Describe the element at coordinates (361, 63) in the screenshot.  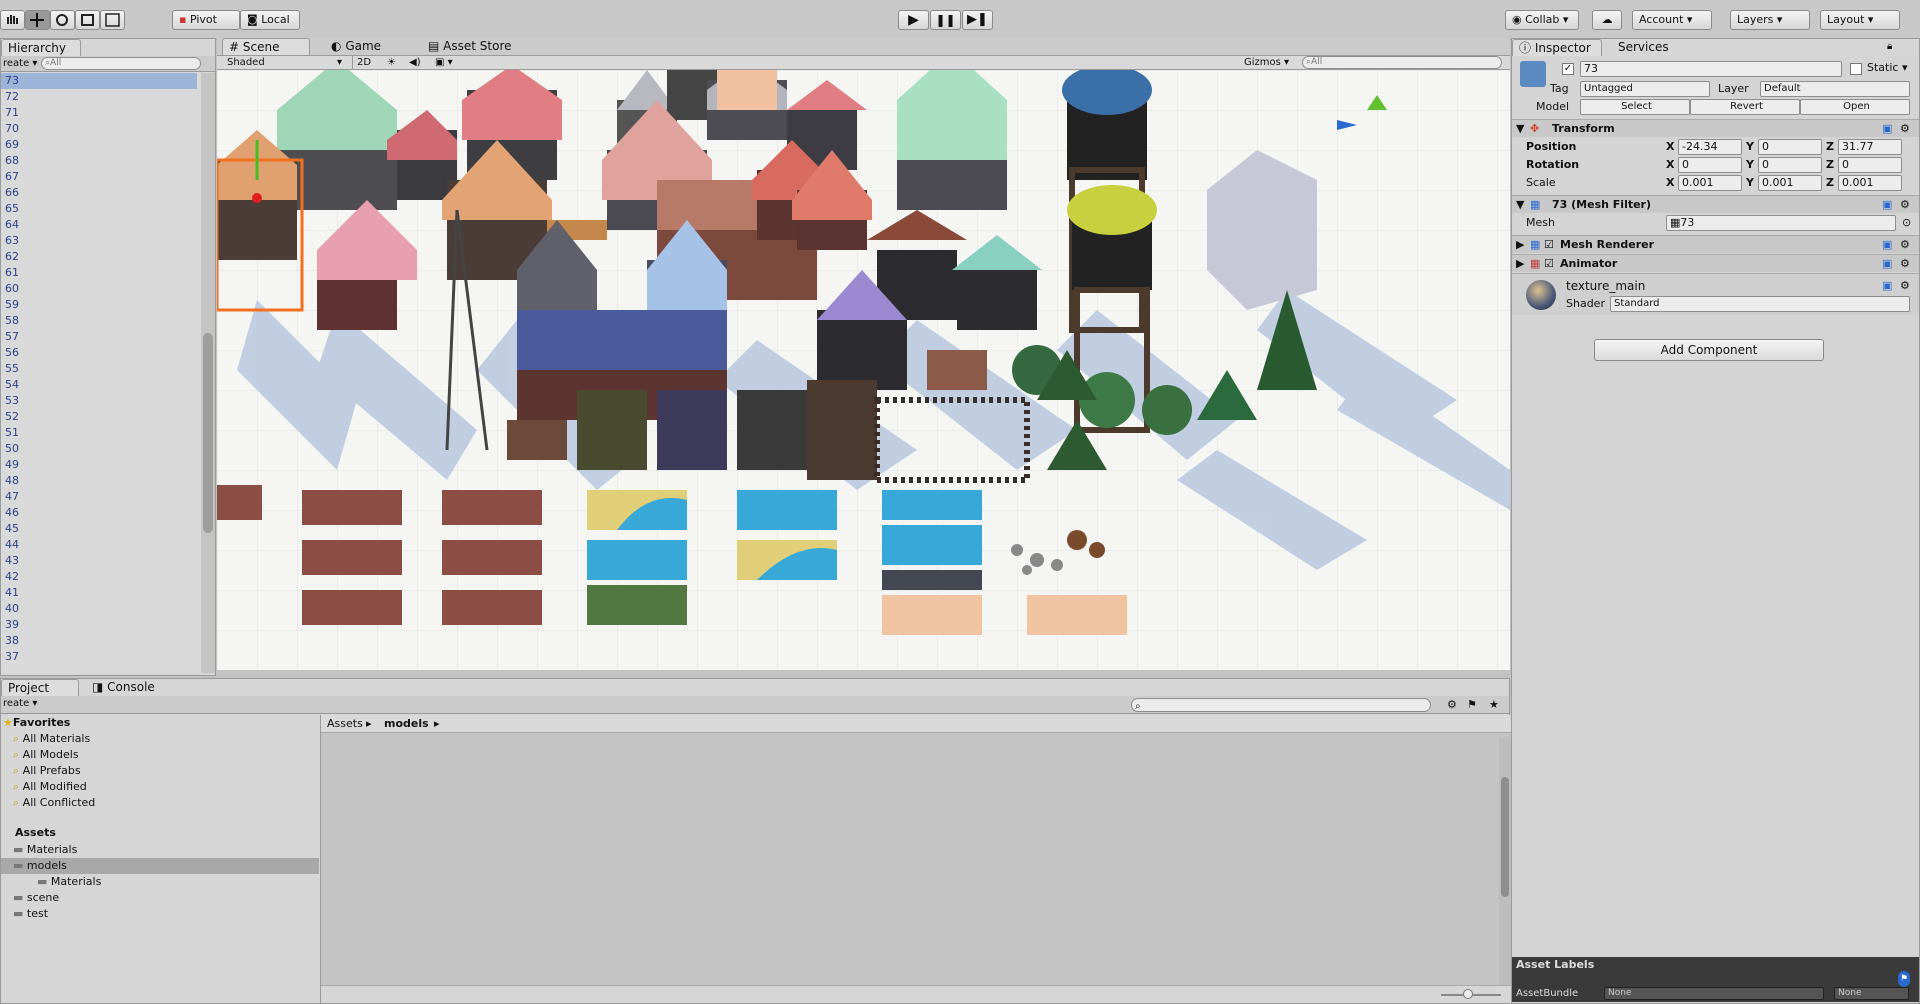
I see `mode-2d-toggle: 2D` at that location.